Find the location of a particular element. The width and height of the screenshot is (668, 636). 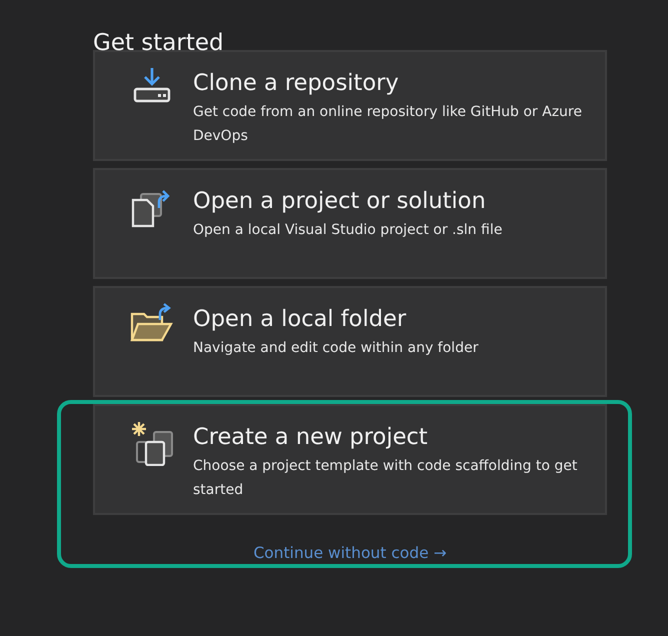

card-title: Clone a repository is located at coordinates (296, 83).